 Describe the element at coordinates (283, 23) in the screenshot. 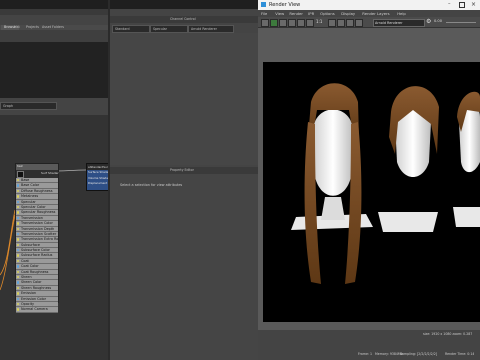

I see `snapshot-icon` at that location.